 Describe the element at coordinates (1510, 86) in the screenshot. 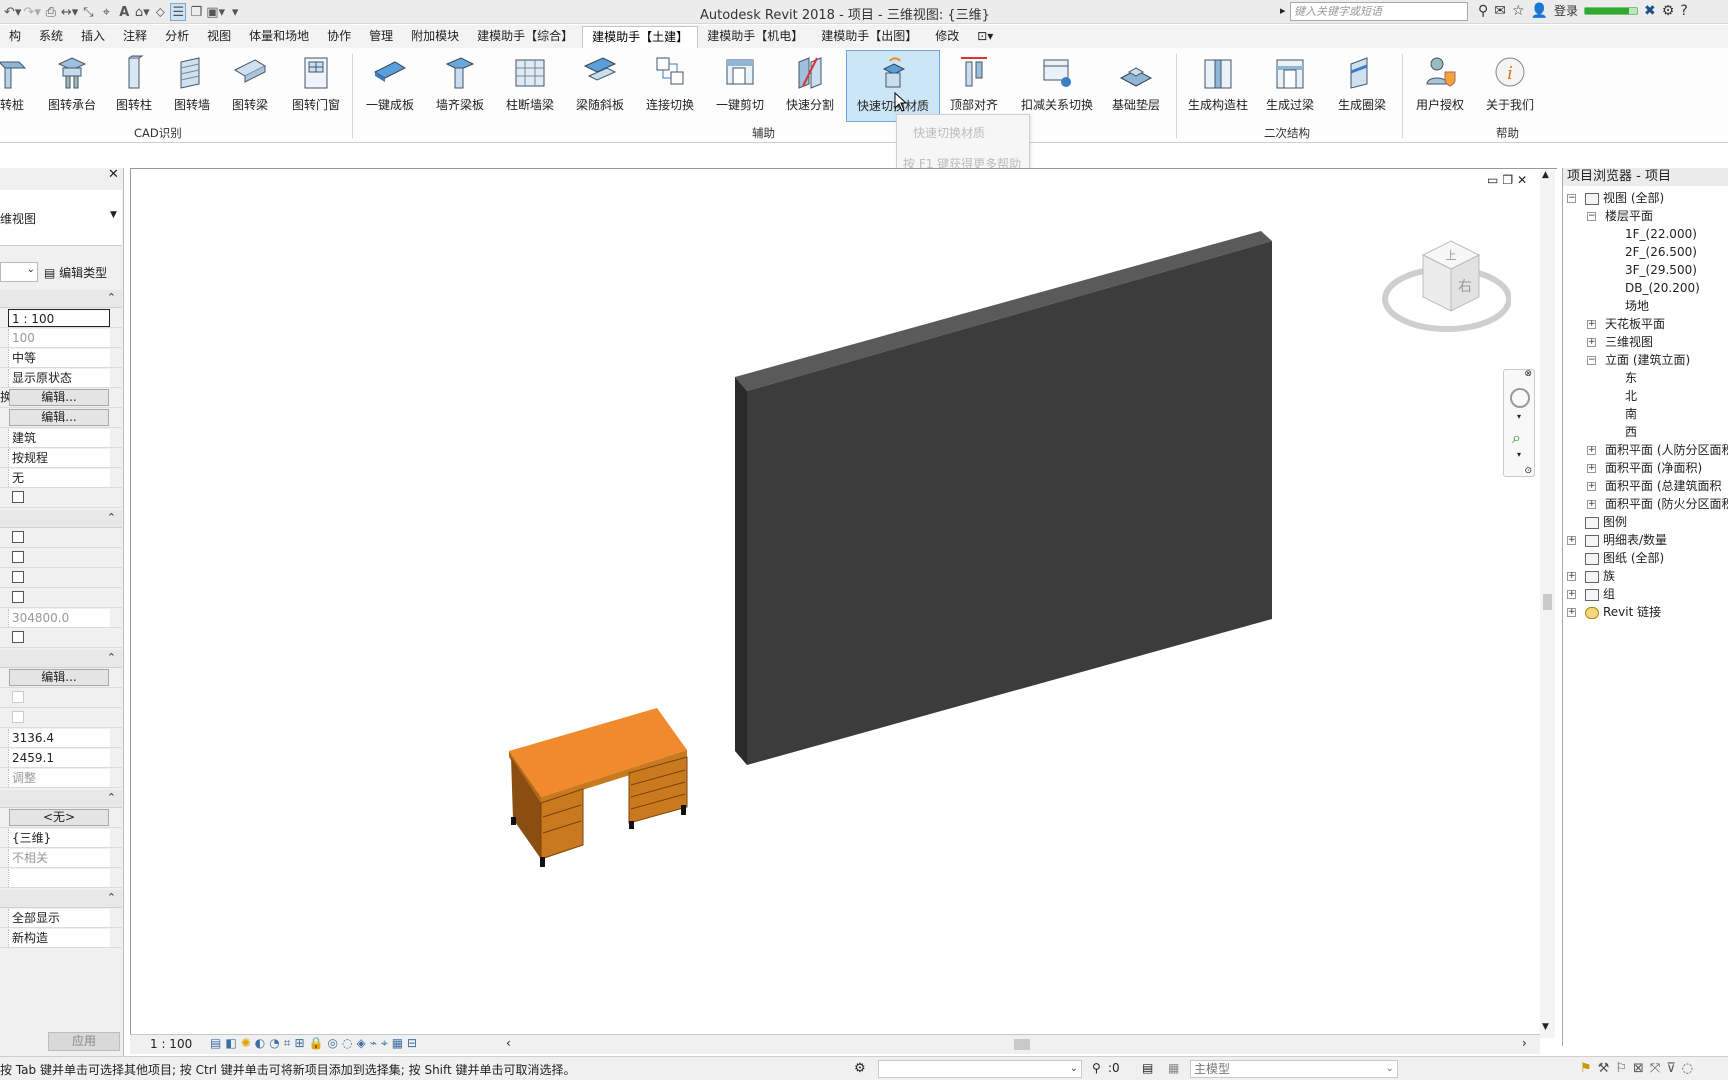

I see `about-us-button: i 关于我们` at that location.